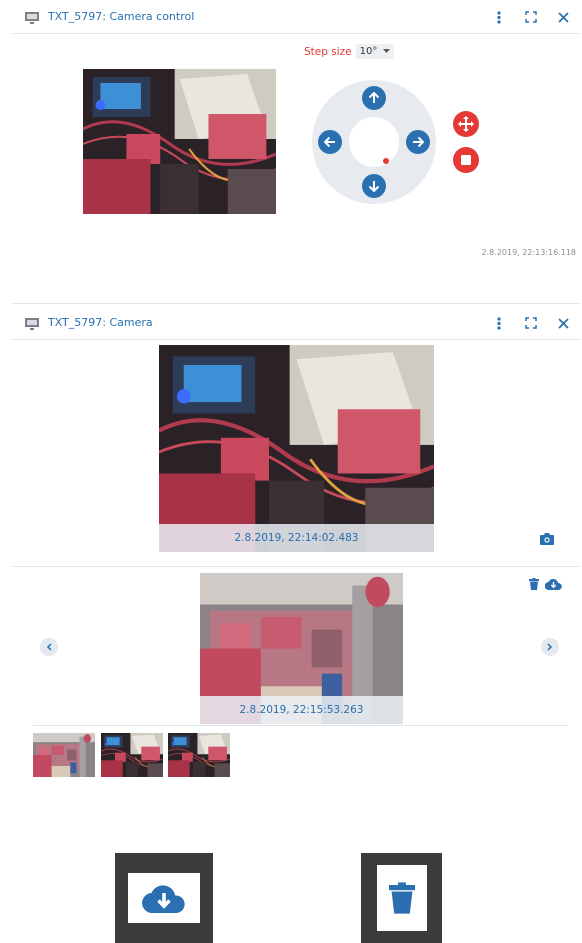 Image resolution: width=582 pixels, height=943 pixels. I want to click on camera-preview, so click(179, 141).